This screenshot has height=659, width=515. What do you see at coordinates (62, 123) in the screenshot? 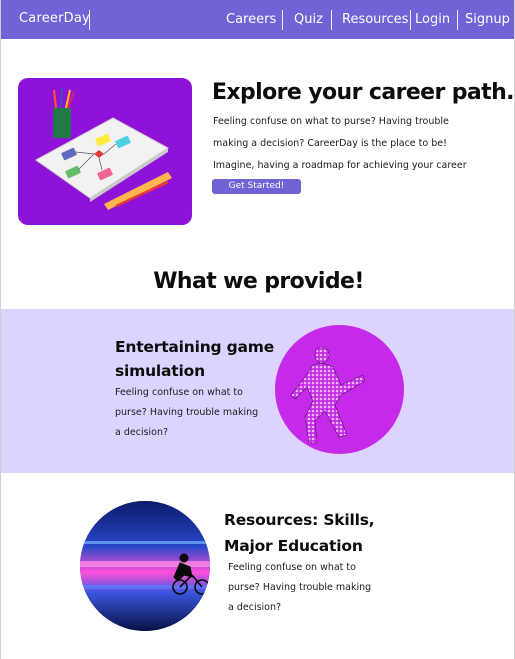
I see `pencil-cup-icon` at bounding box center [62, 123].